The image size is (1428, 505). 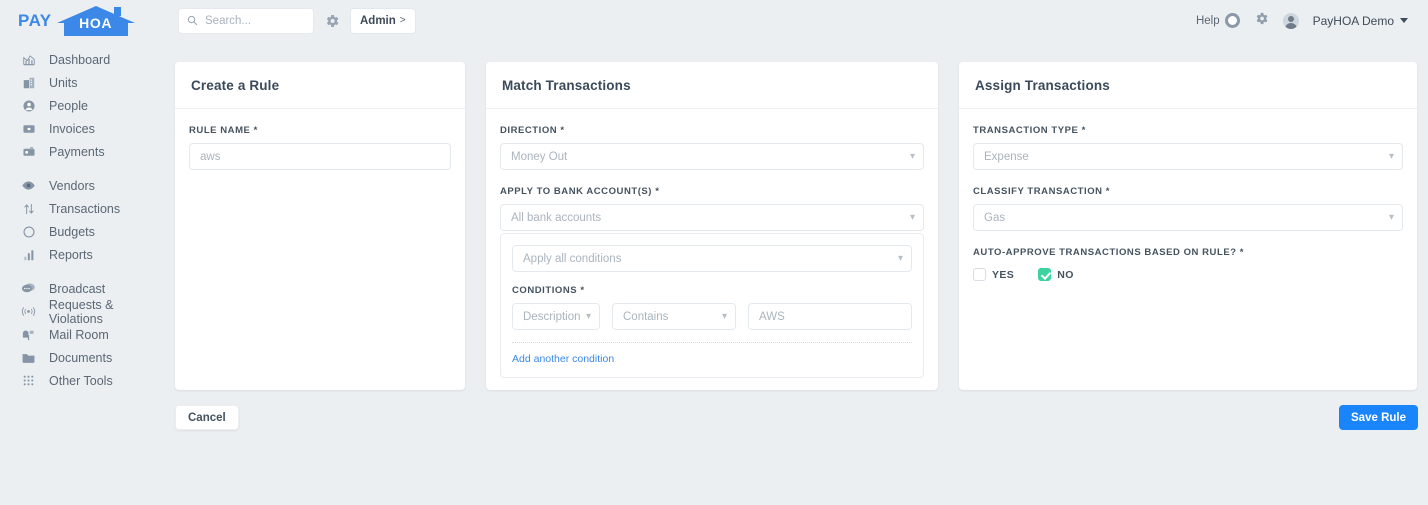 What do you see at coordinates (712, 217) in the screenshot?
I see `bank-accounts-select: All bank accounts ▾` at bounding box center [712, 217].